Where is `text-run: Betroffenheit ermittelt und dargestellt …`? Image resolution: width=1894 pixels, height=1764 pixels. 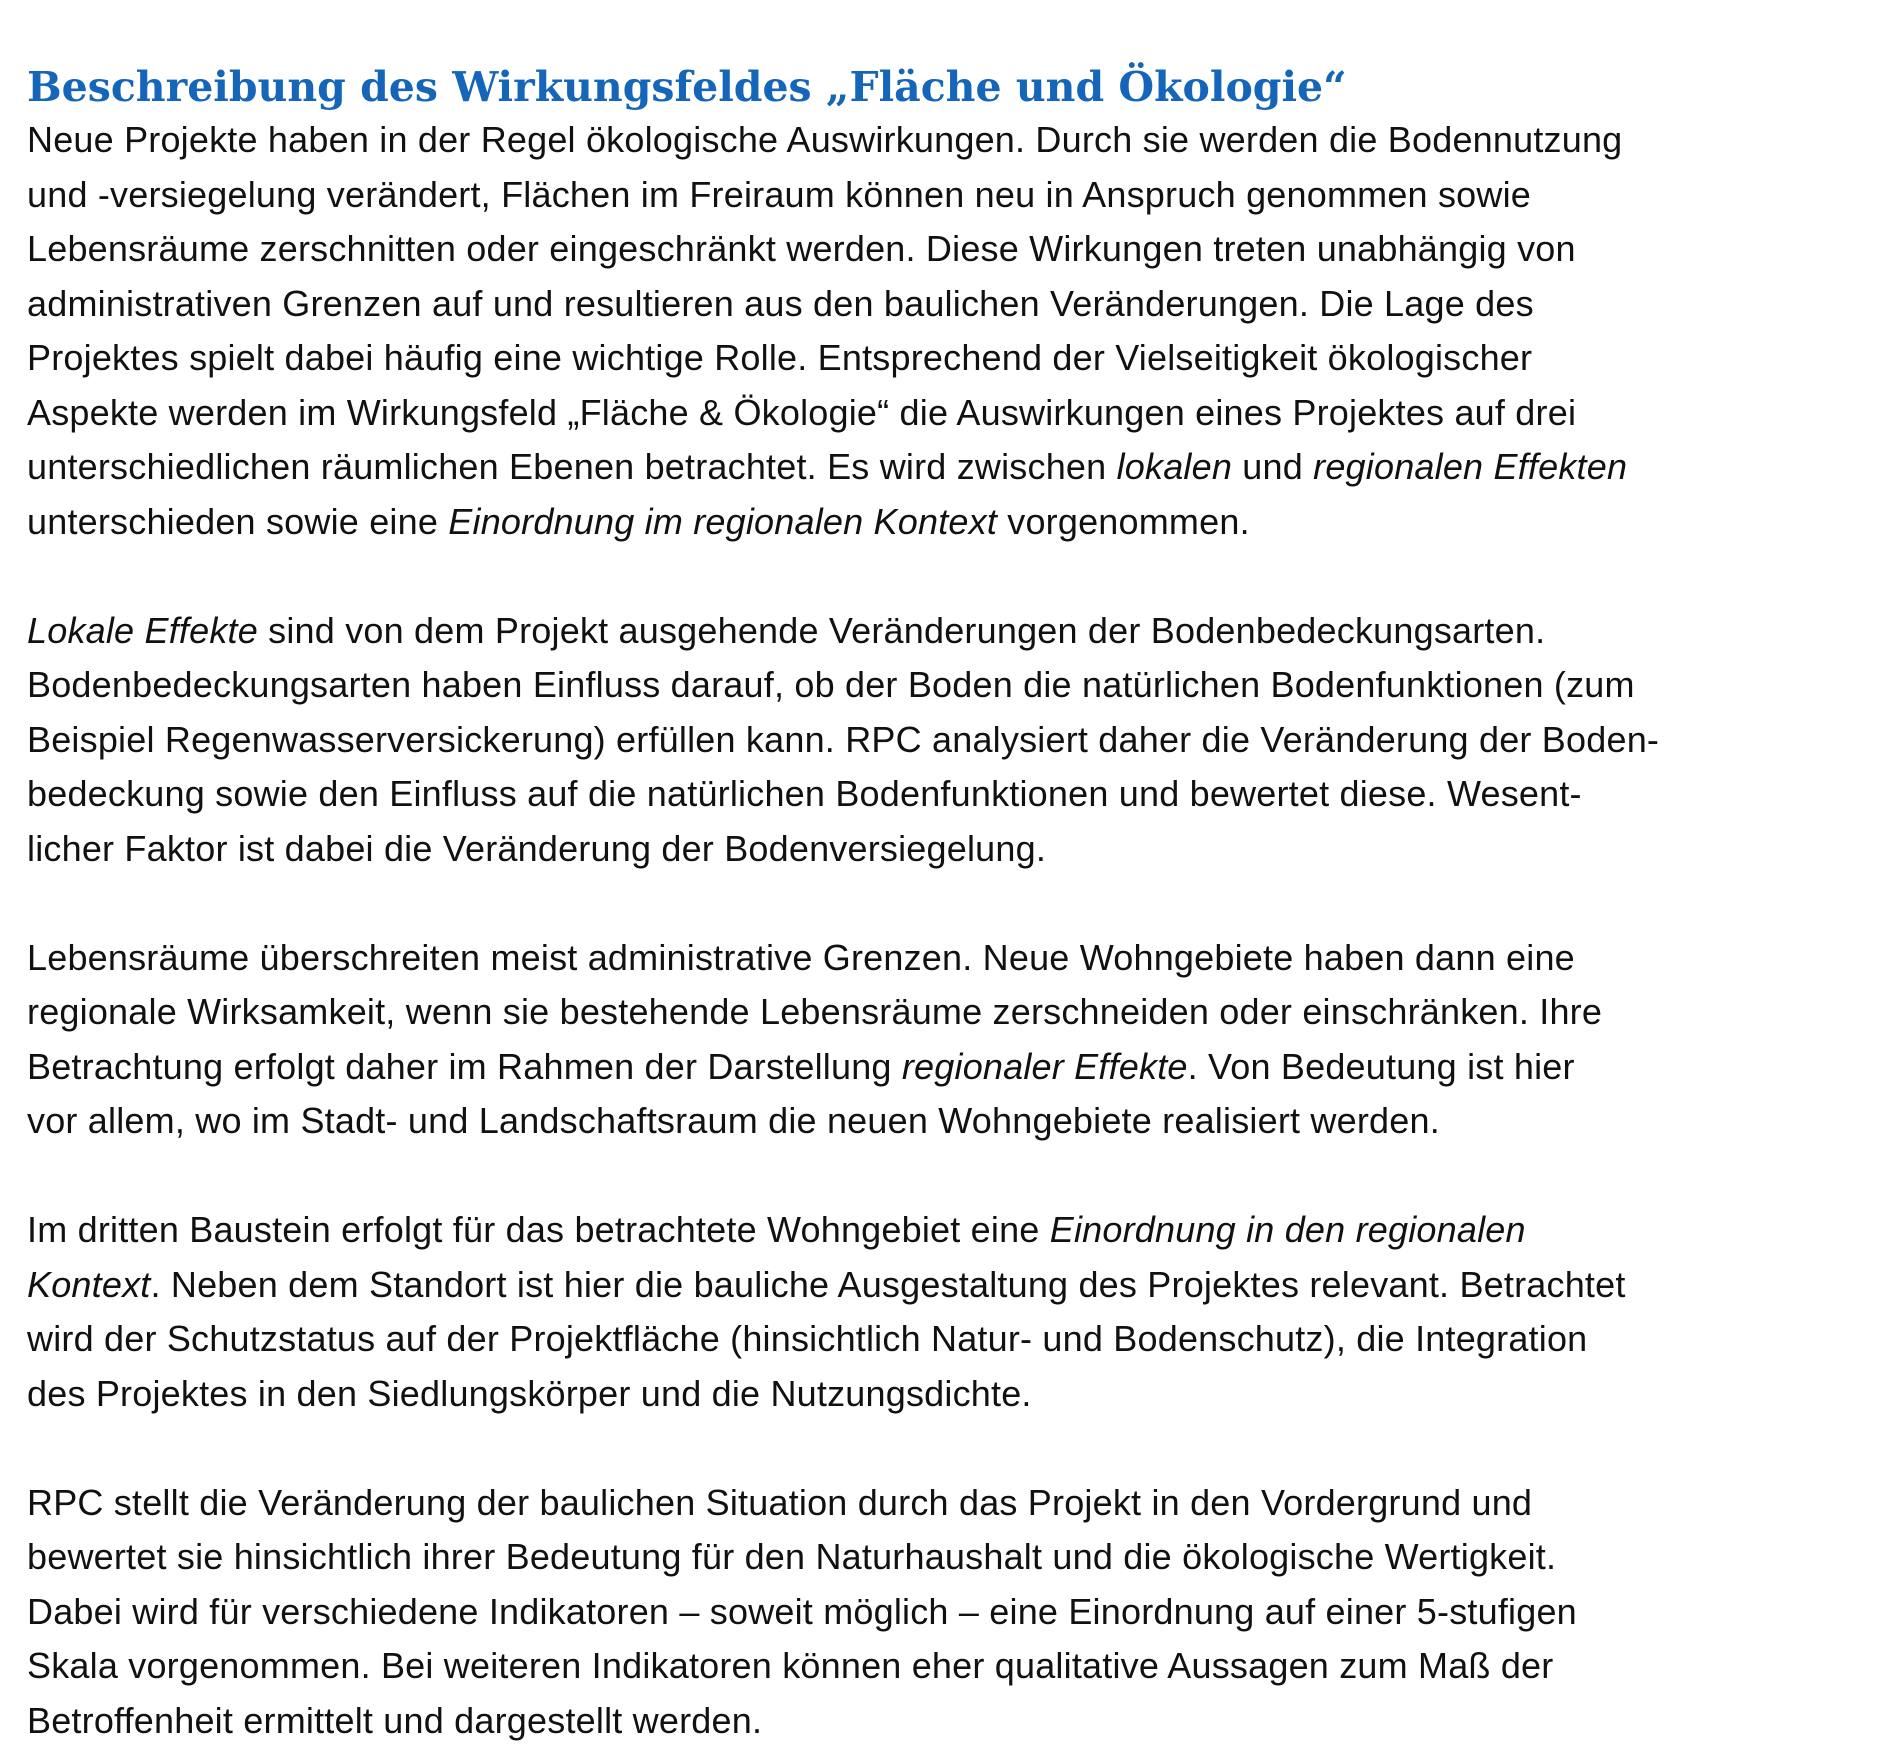 text-run: Betroffenheit ermittelt und dargestellt … is located at coordinates (395, 1720).